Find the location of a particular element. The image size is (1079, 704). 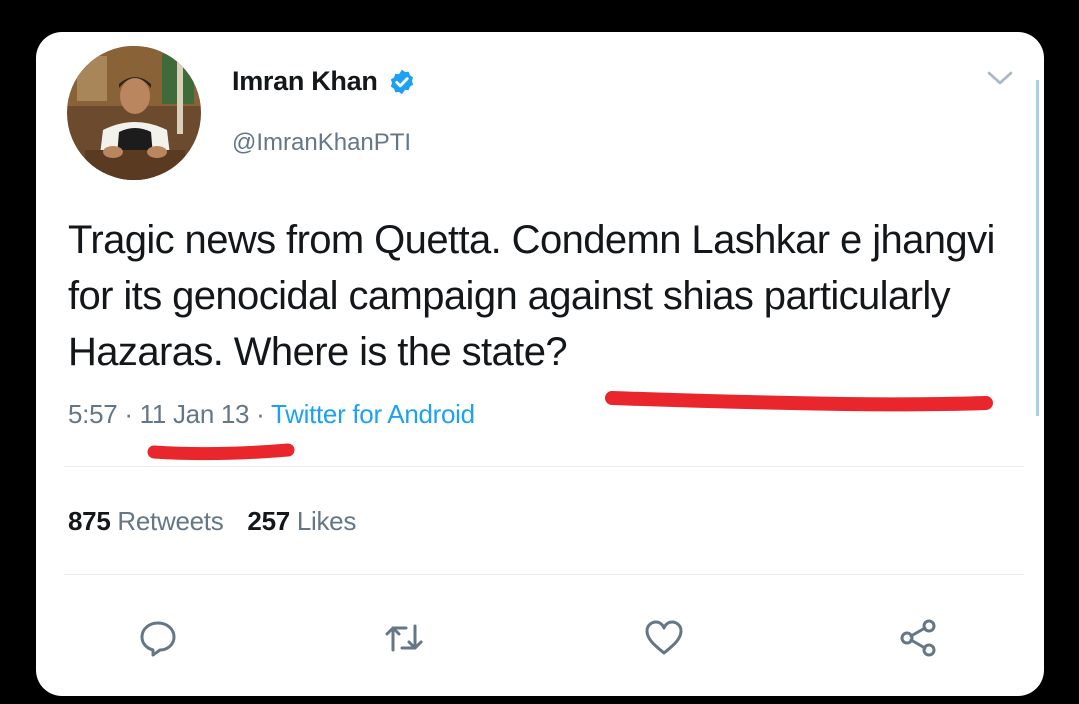

chevron-down-icon is located at coordinates (1000, 78).